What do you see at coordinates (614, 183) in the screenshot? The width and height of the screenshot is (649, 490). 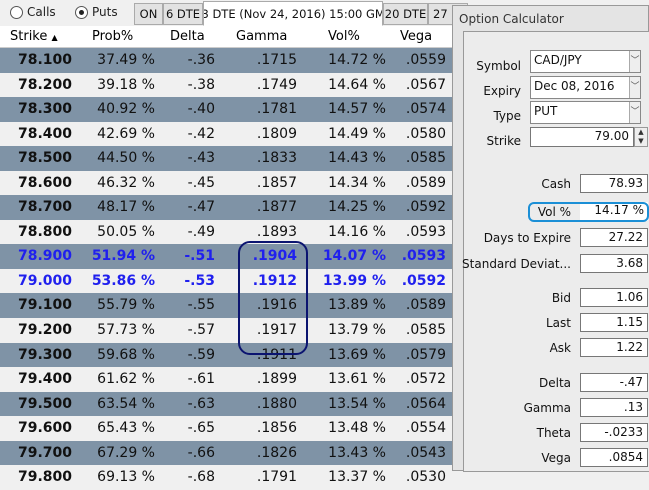 I see `field-value: 78.93` at bounding box center [614, 183].